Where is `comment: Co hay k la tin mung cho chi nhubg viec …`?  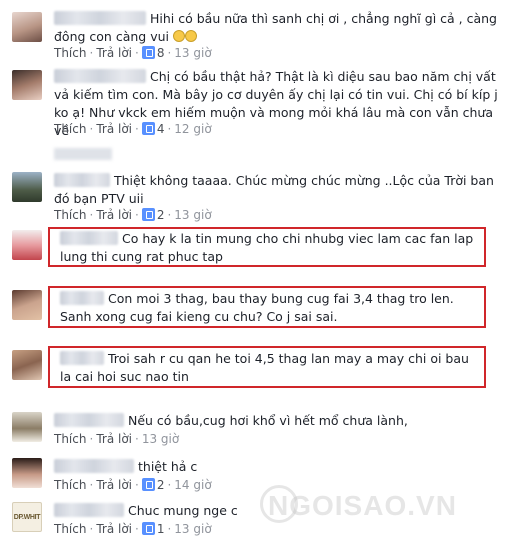
comment: Co hay k la tin mung cho chi nhubg viec … is located at coordinates (255, 249).